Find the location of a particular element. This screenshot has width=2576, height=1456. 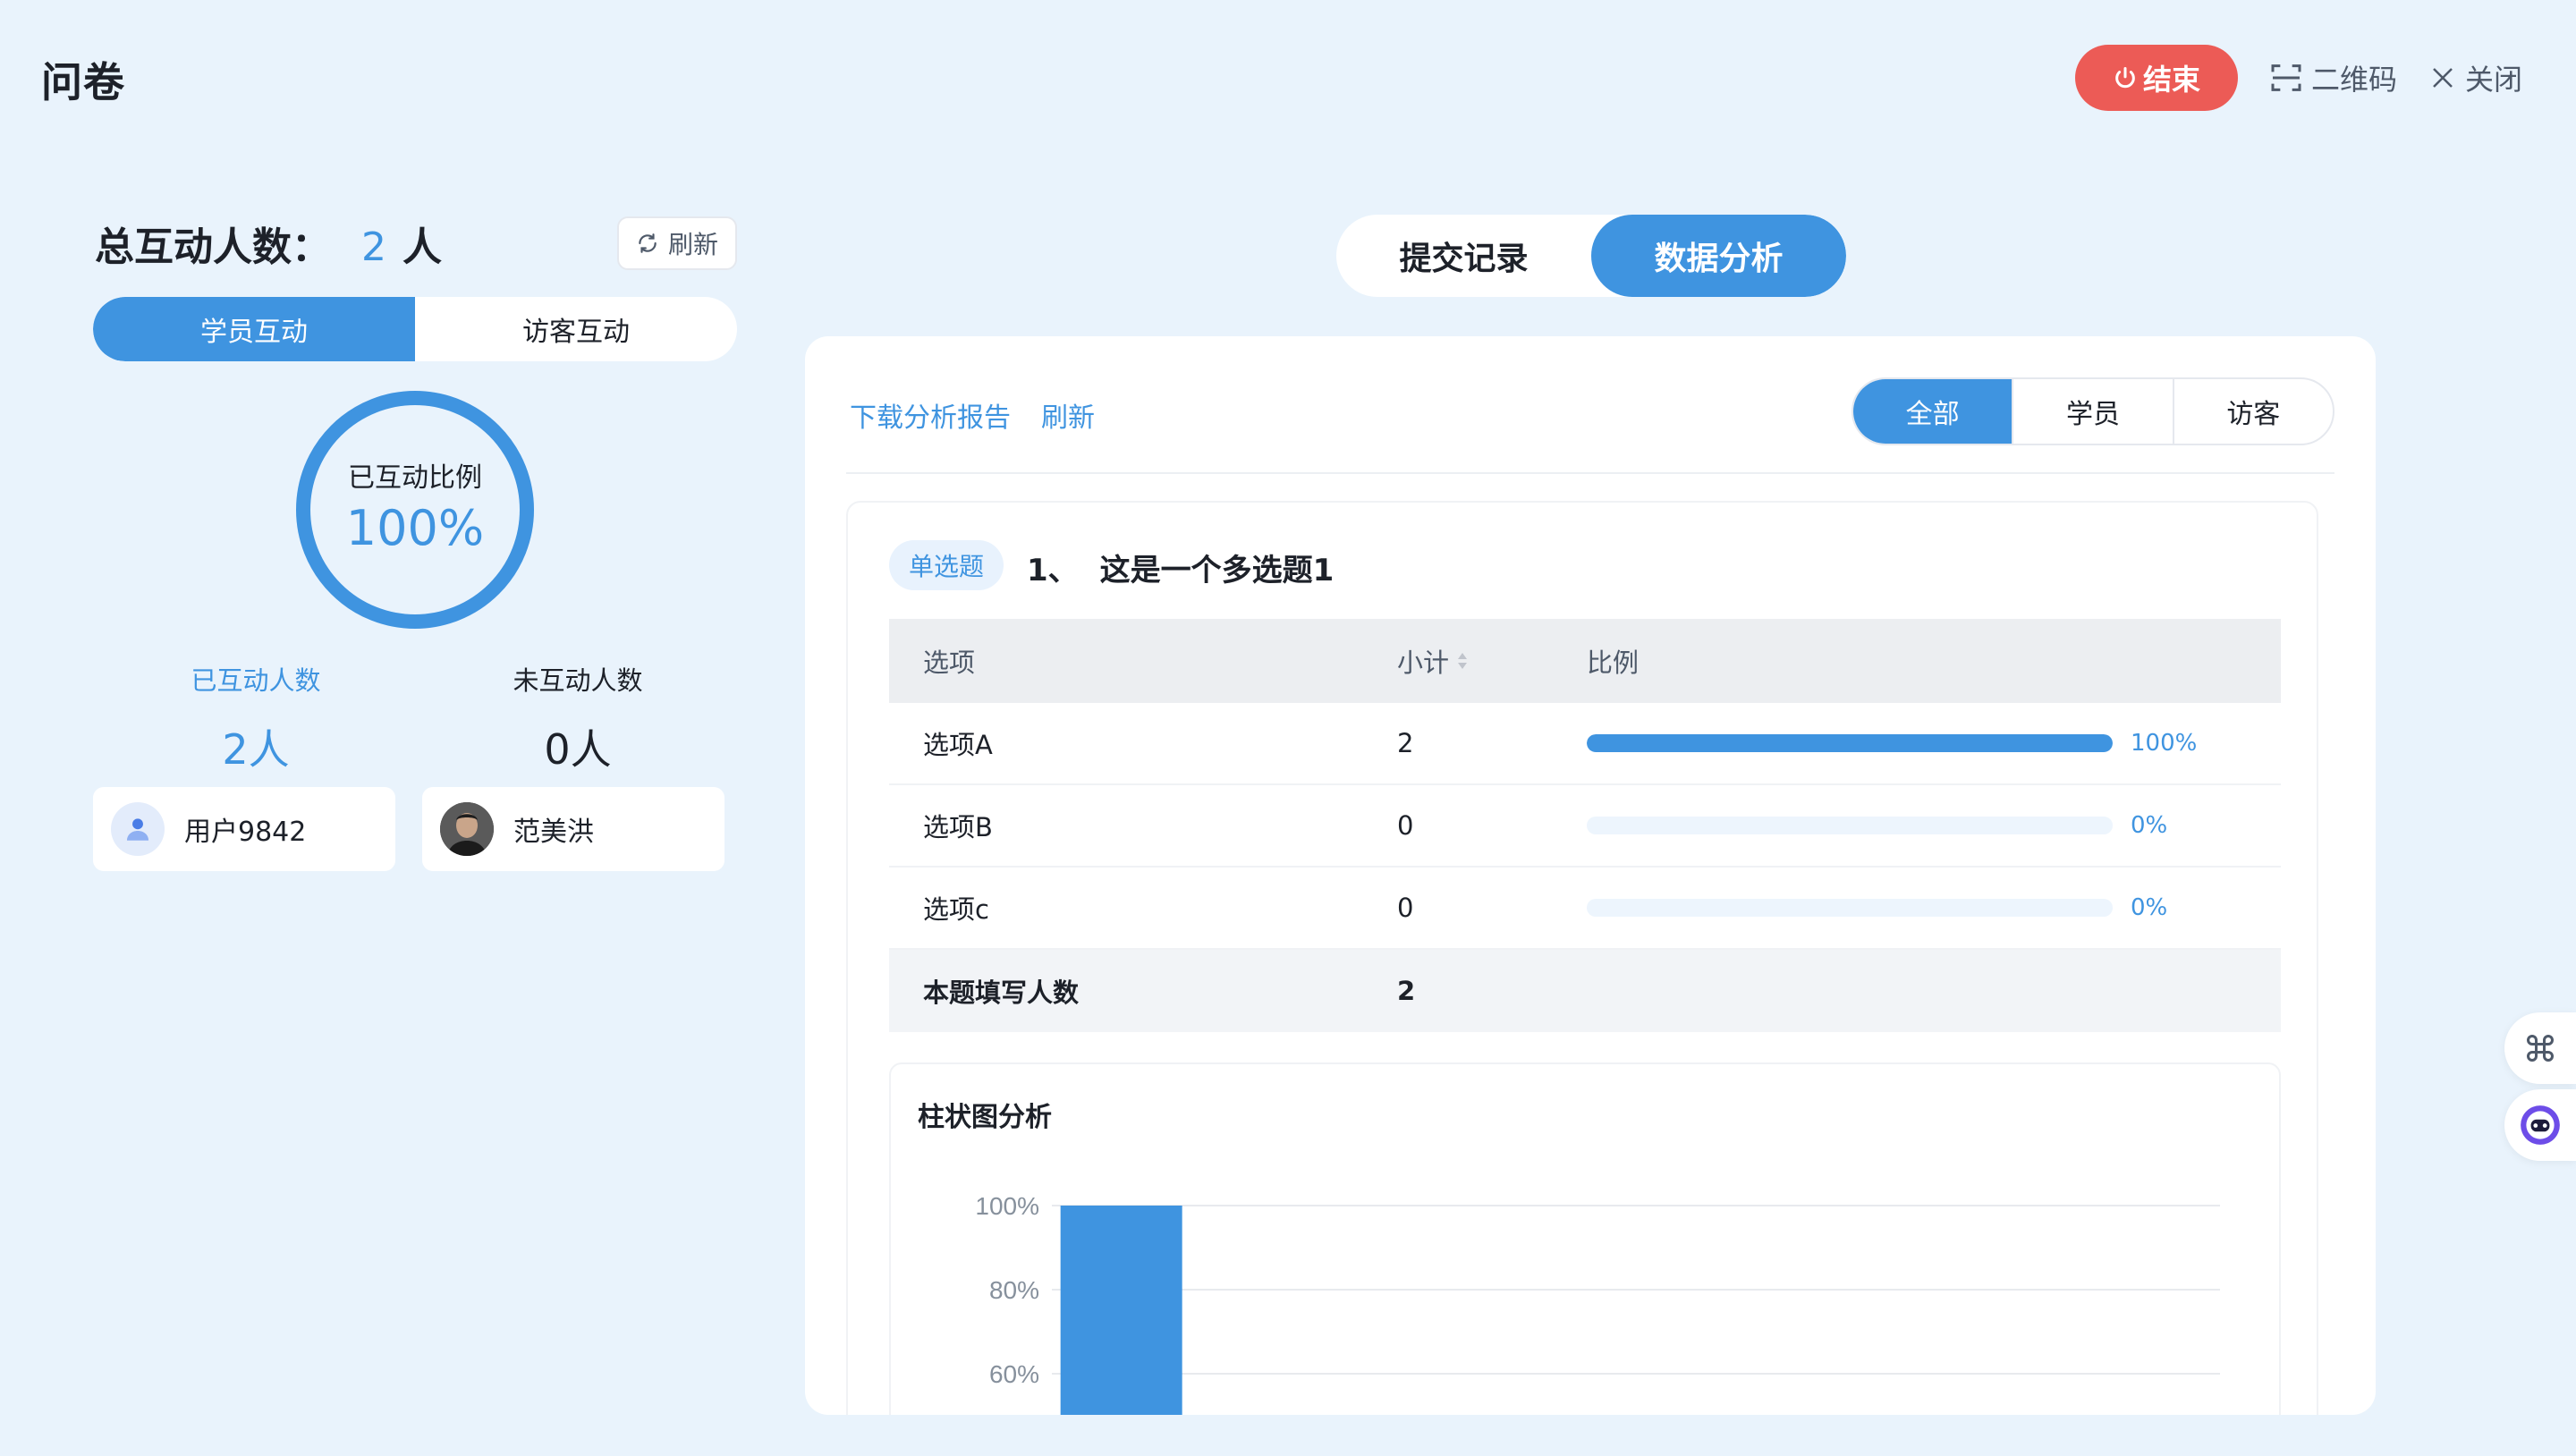

table-total-row: 本题填写人数 2 is located at coordinates (1585, 991).